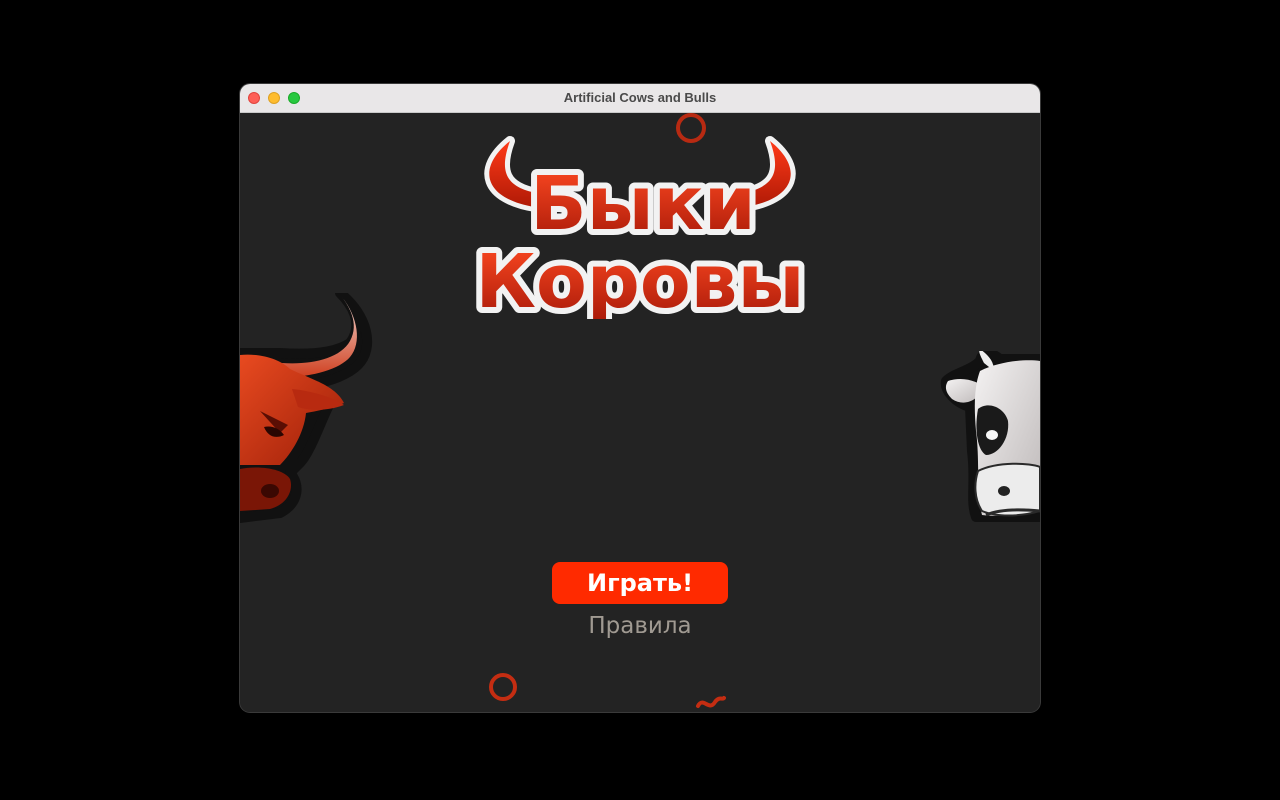  What do you see at coordinates (990, 436) in the screenshot?
I see `cow-illustration` at bounding box center [990, 436].